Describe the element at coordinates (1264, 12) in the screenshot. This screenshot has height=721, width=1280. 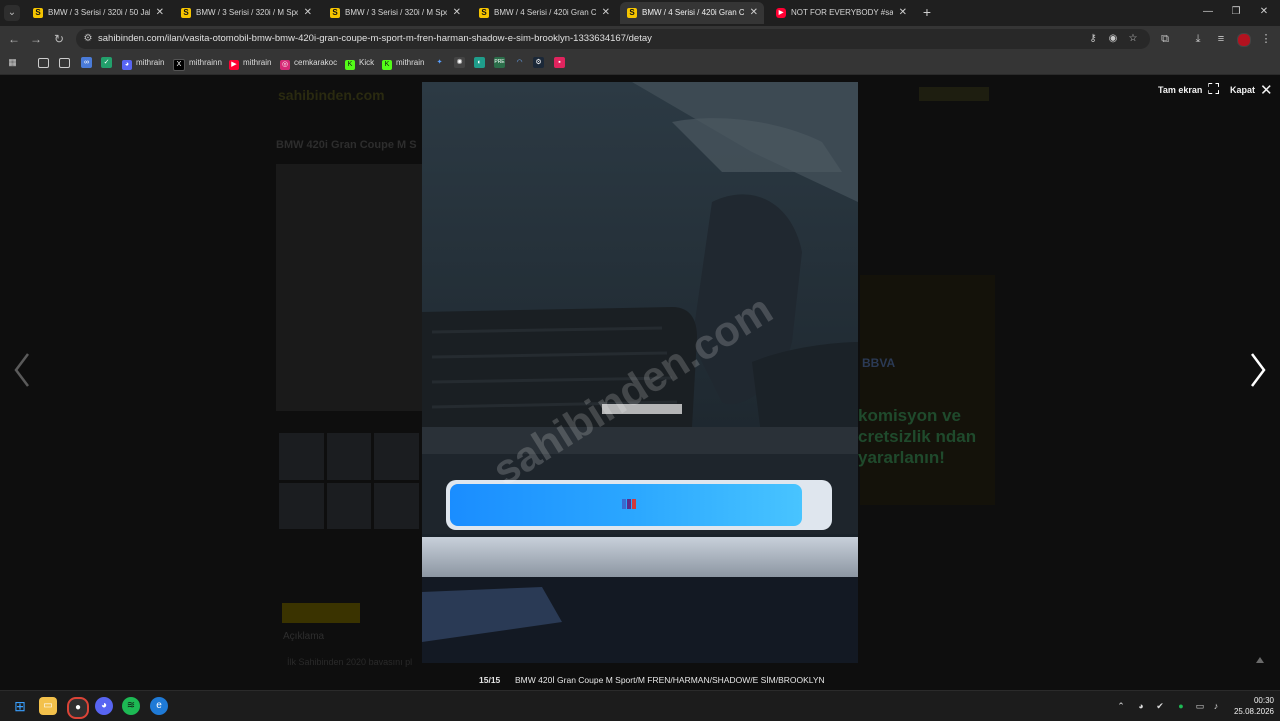
I see `window-close-icon: ✕` at that location.